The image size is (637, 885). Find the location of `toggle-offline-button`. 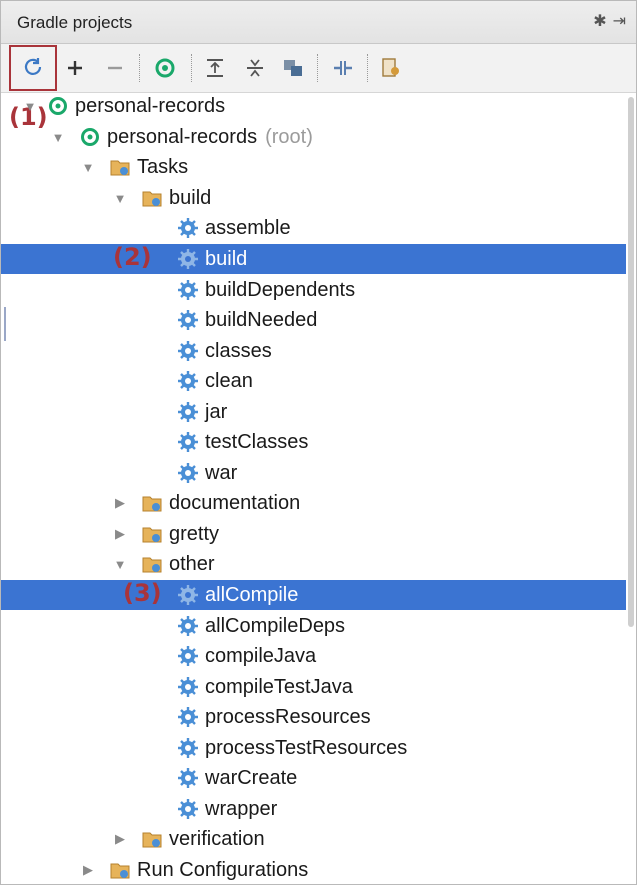

toggle-offline-button is located at coordinates (343, 68).